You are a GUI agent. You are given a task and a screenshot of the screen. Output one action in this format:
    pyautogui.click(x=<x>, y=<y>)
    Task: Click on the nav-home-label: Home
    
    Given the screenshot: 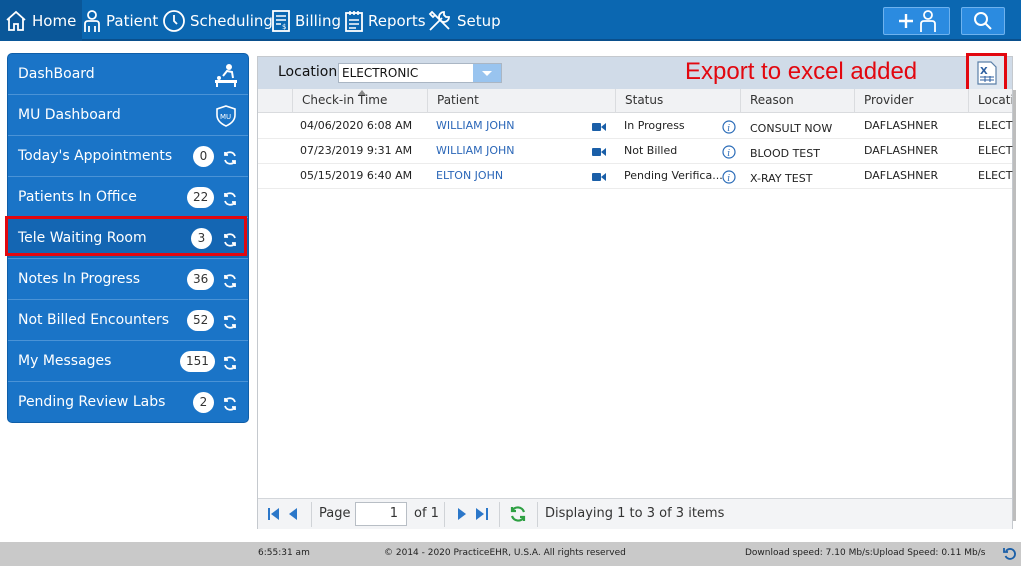 What is the action you would take?
    pyautogui.click(x=54, y=20)
    